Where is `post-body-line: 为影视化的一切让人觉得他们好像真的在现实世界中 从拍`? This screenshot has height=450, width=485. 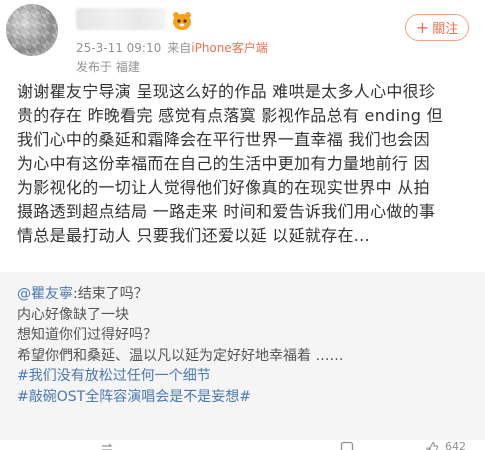 post-body-line: 为影视化的一切让人觉得他们好像真的在现实世界中 从拍 is located at coordinates (223, 187).